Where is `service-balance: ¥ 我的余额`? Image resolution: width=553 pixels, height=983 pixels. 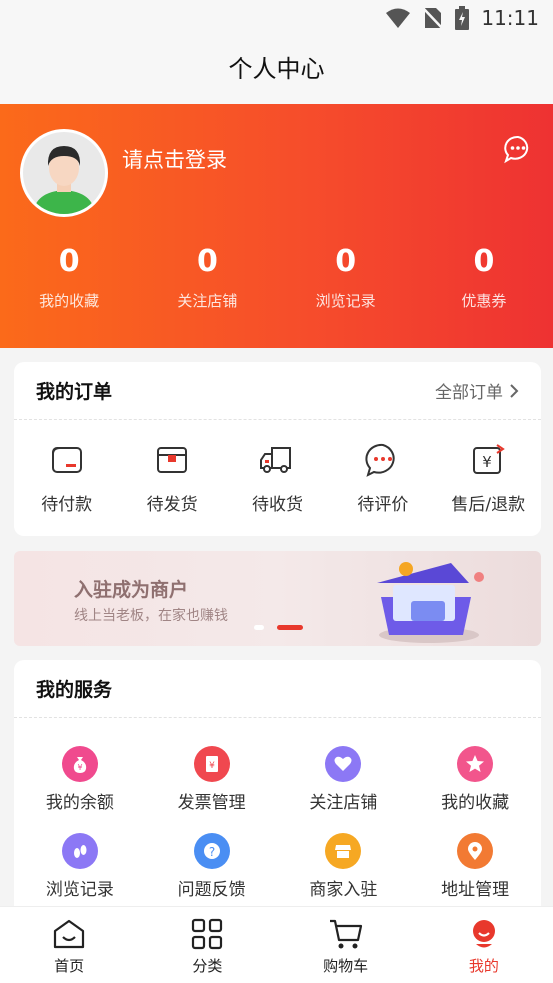
service-balance: ¥ 我的余额 is located at coordinates (80, 779).